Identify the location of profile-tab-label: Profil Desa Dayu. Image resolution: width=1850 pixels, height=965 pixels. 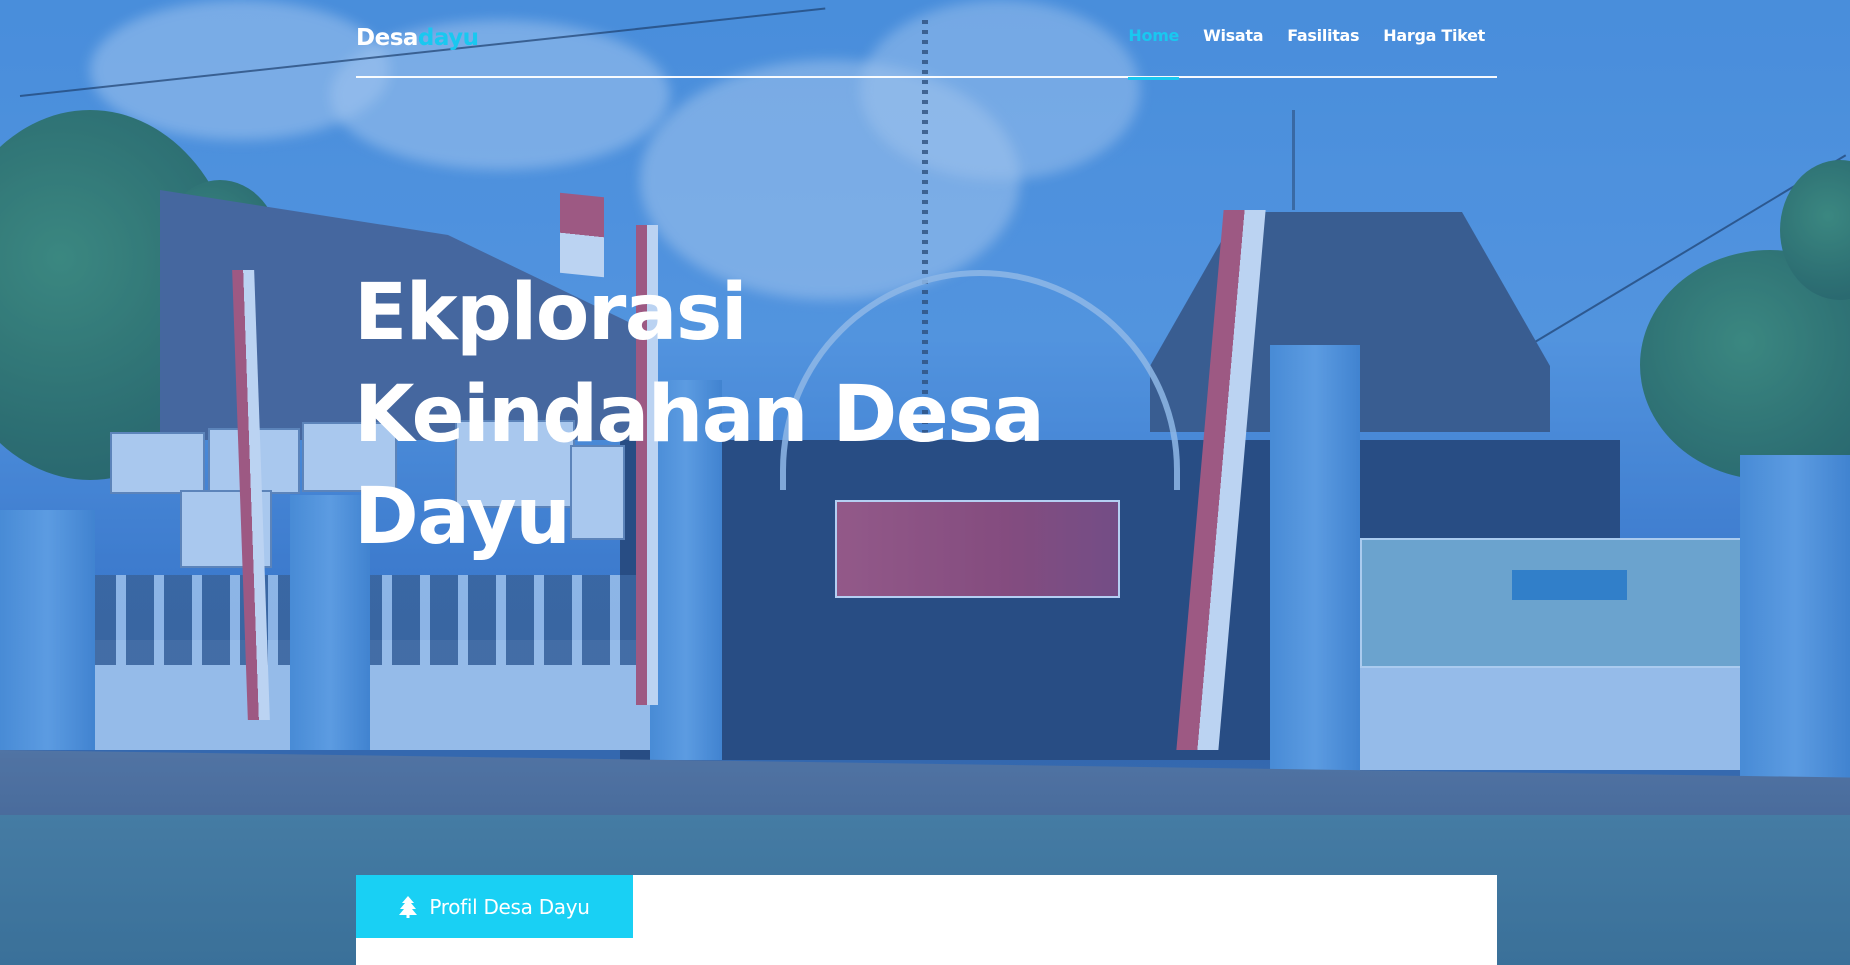
(509, 906).